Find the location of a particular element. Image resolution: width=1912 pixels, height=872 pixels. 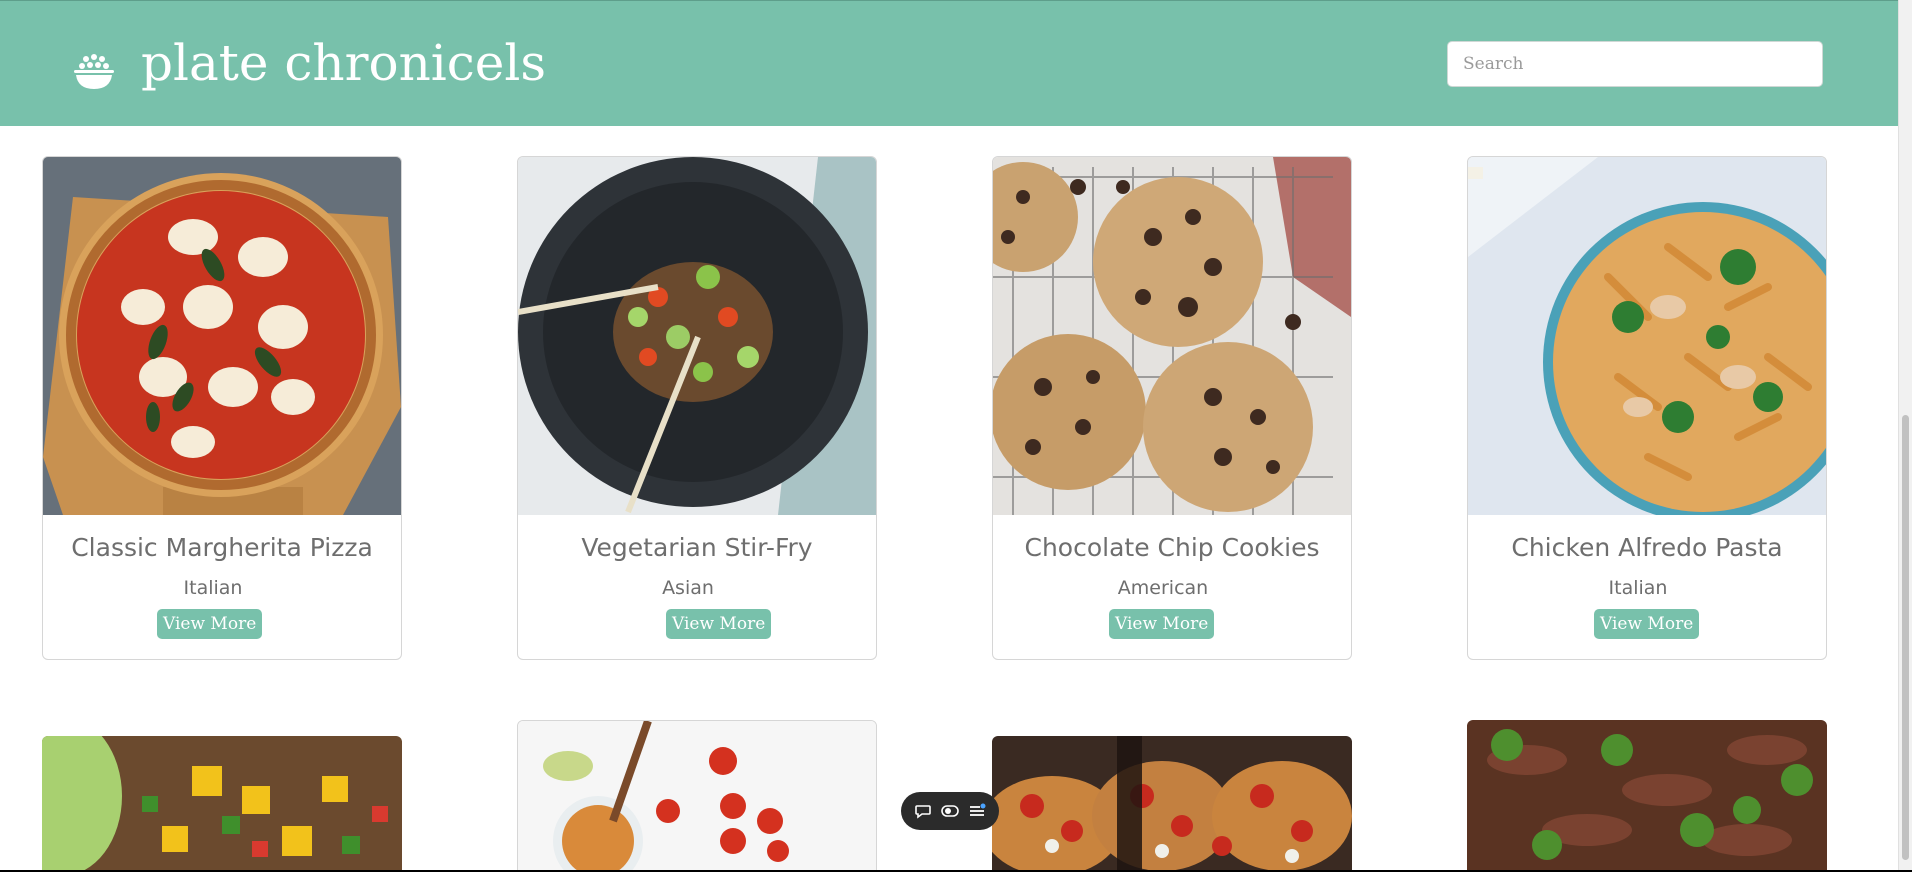

rice-bowl-icon is located at coordinates (94, 71).